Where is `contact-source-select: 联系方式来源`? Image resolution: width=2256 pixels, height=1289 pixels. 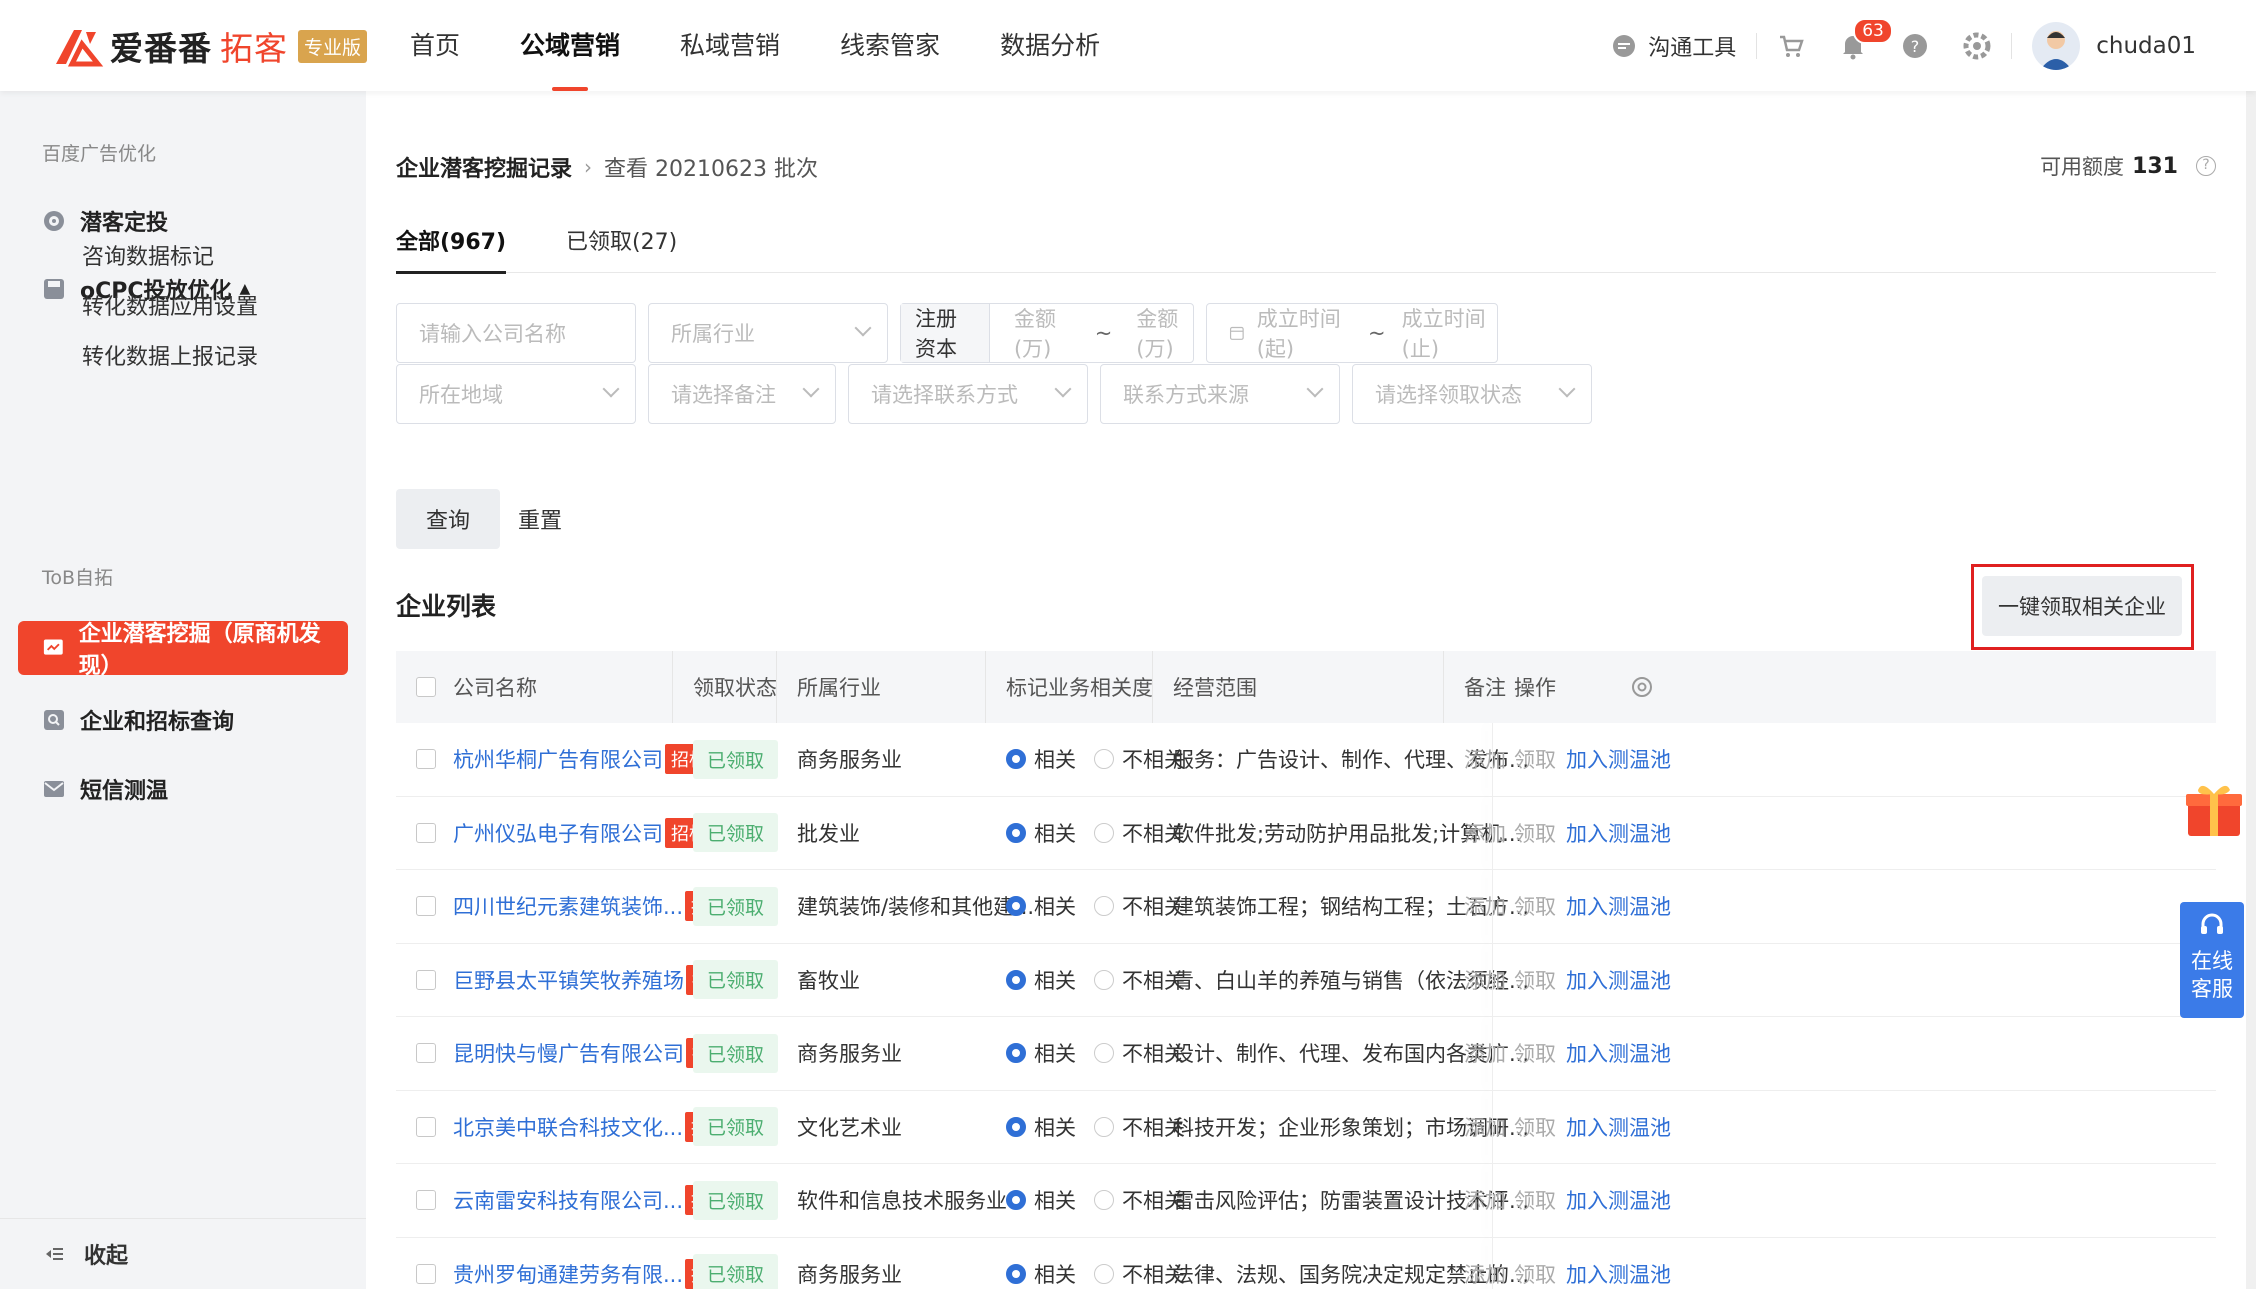 contact-source-select: 联系方式来源 is located at coordinates (1220, 394).